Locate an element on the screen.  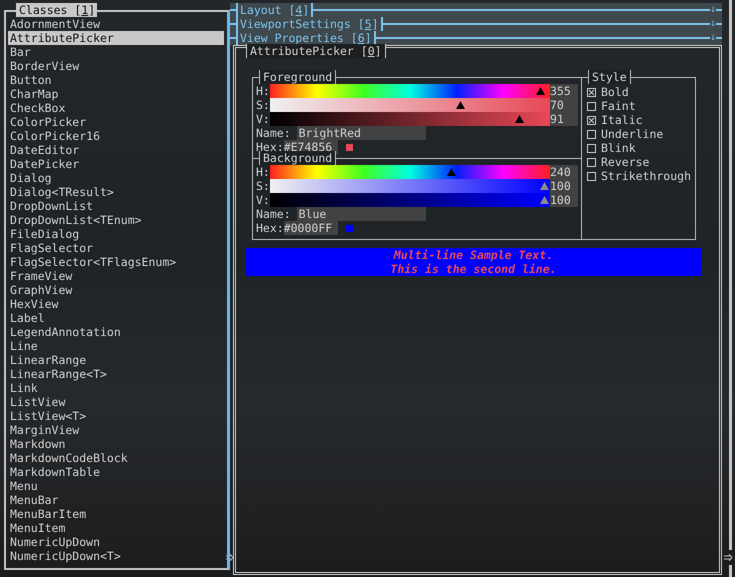
name-field: Blue is located at coordinates (361, 214).